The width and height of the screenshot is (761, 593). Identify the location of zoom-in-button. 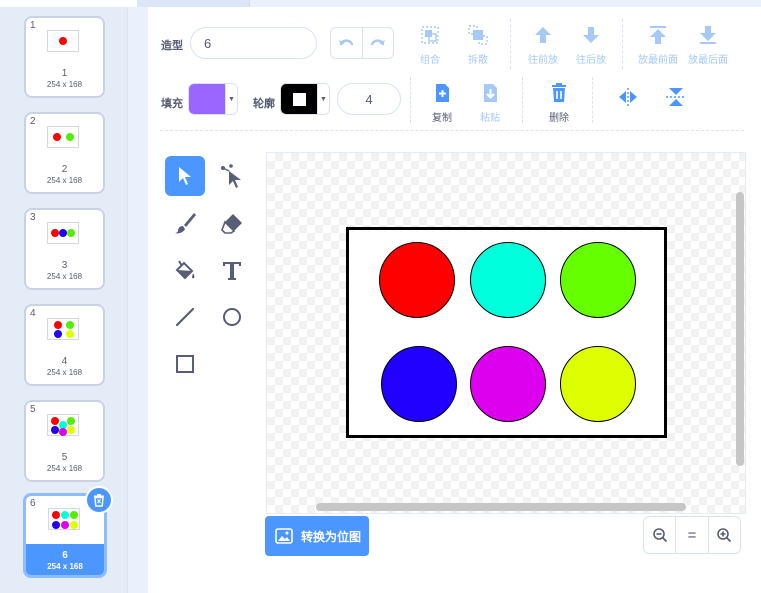
(723, 535).